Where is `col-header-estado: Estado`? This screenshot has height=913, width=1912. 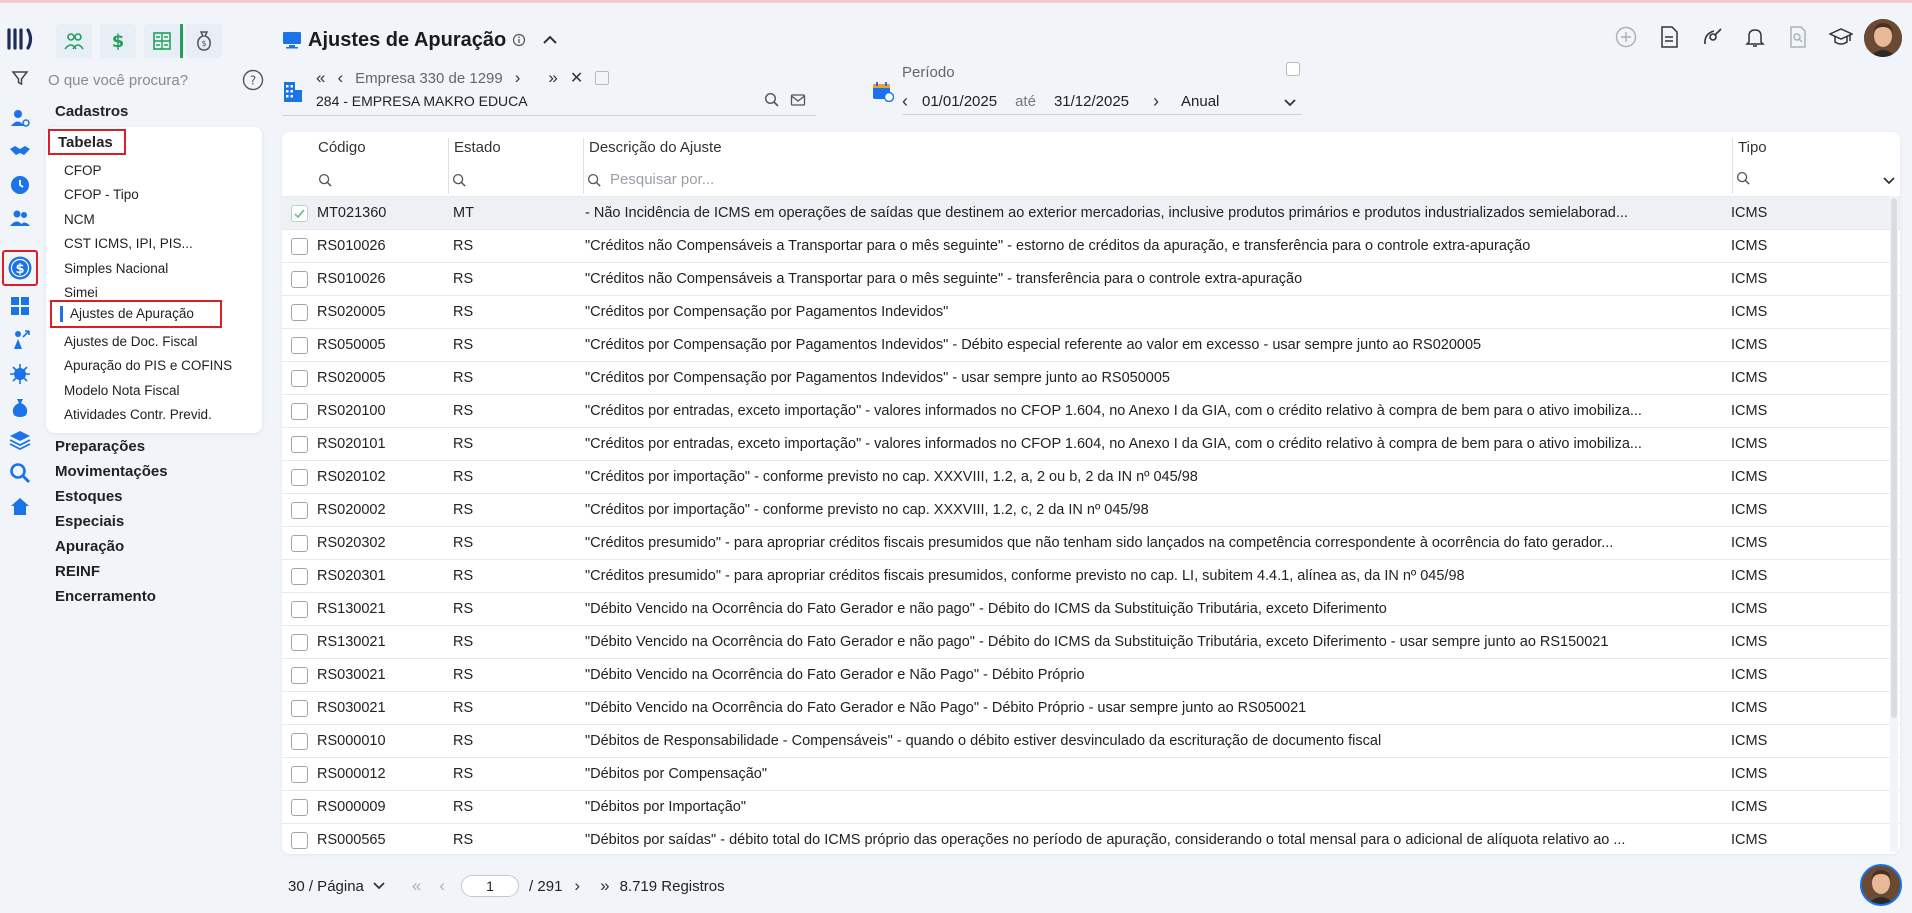 col-header-estado: Estado is located at coordinates (477, 147).